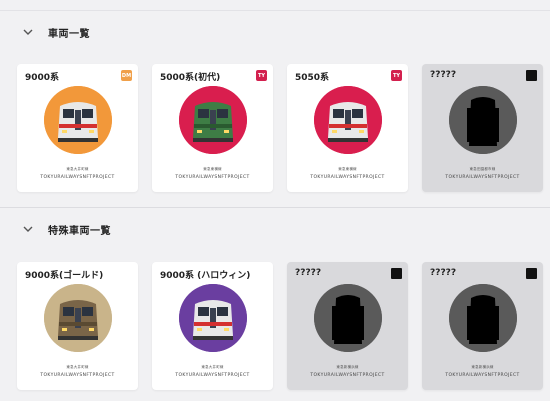  I want to click on locked-train-card: ????? 東急田園都市線 TOKYURAILWAYSNFTPROJECT, so click(482, 128).